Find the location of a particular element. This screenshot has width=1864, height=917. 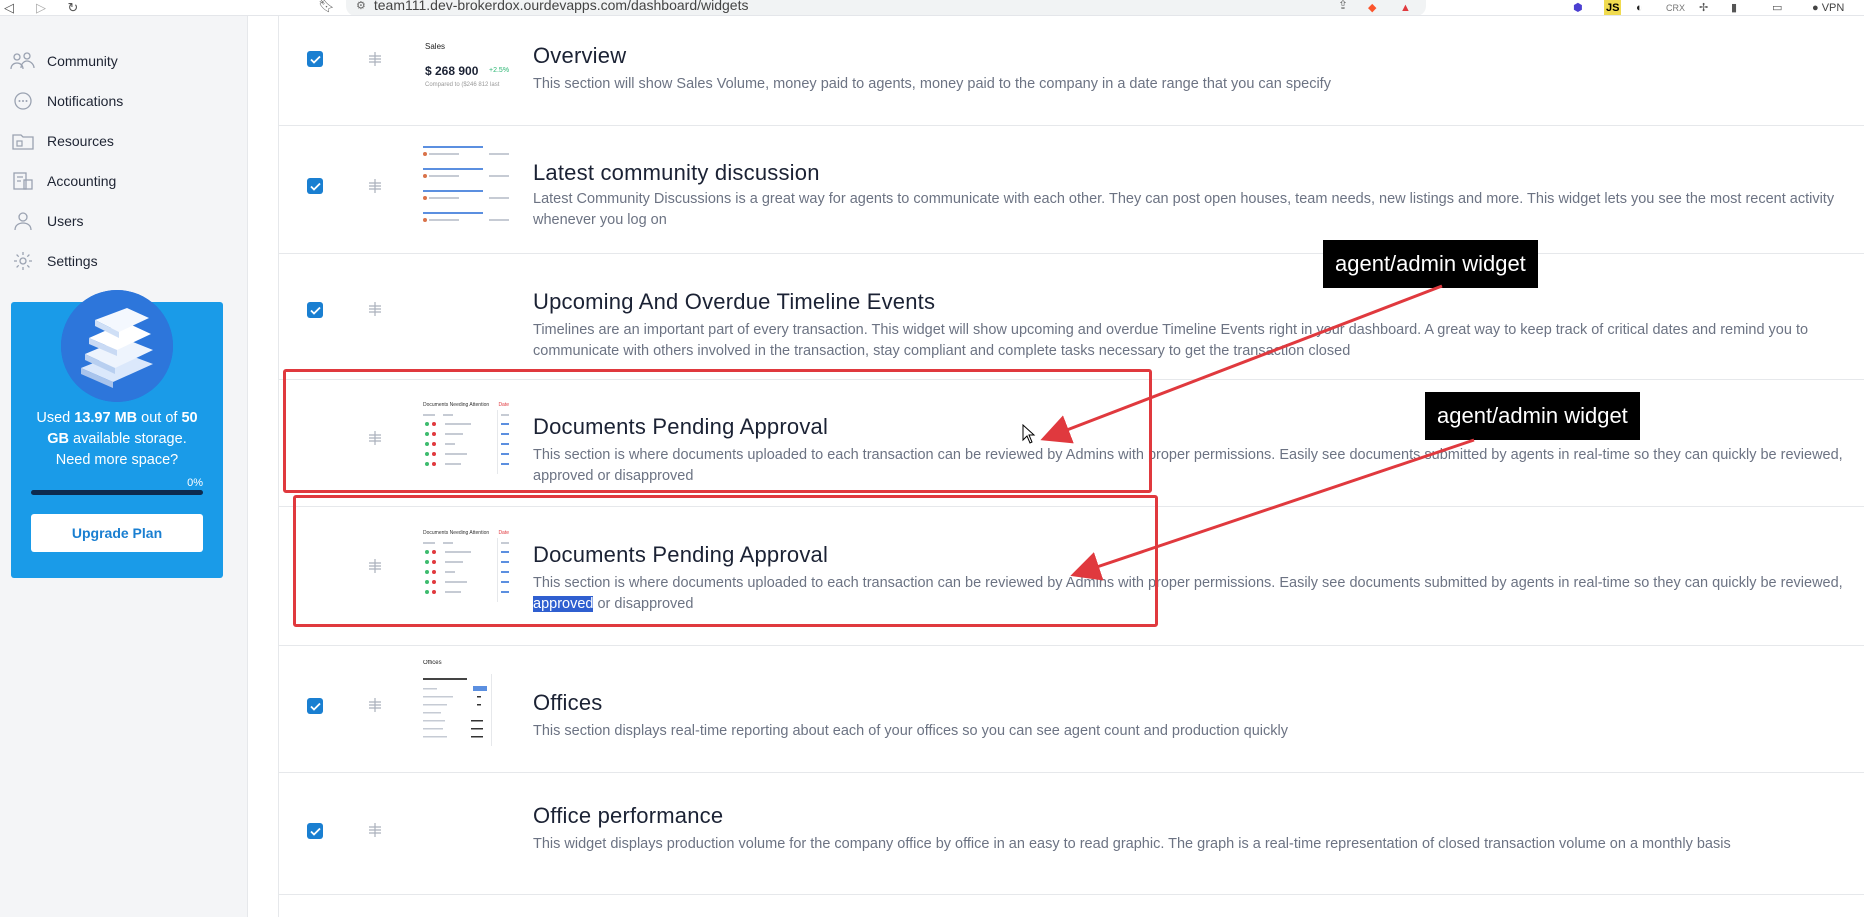

sidebar-toggle-icon: ▮ is located at coordinates (1734, 7).